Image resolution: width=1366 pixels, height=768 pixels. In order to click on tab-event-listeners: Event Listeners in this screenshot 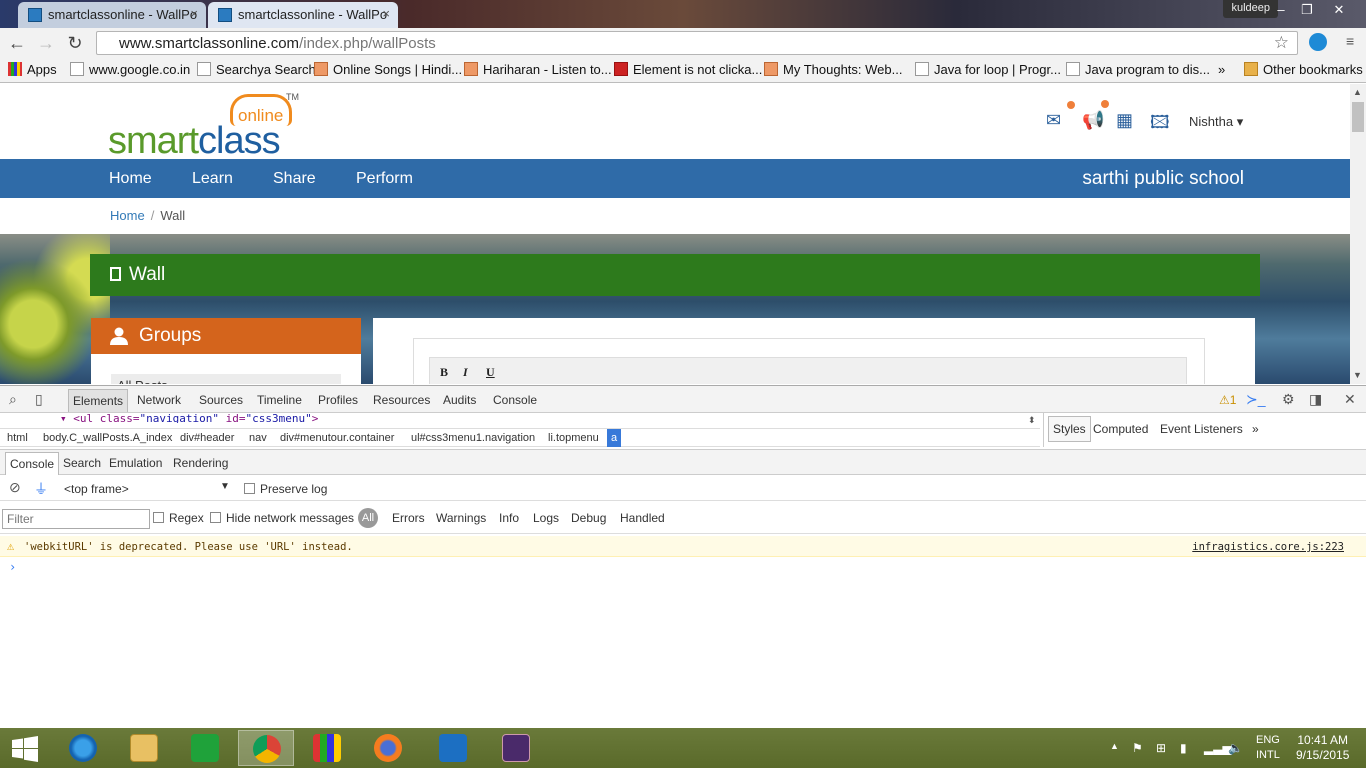, I will do `click(1201, 429)`.